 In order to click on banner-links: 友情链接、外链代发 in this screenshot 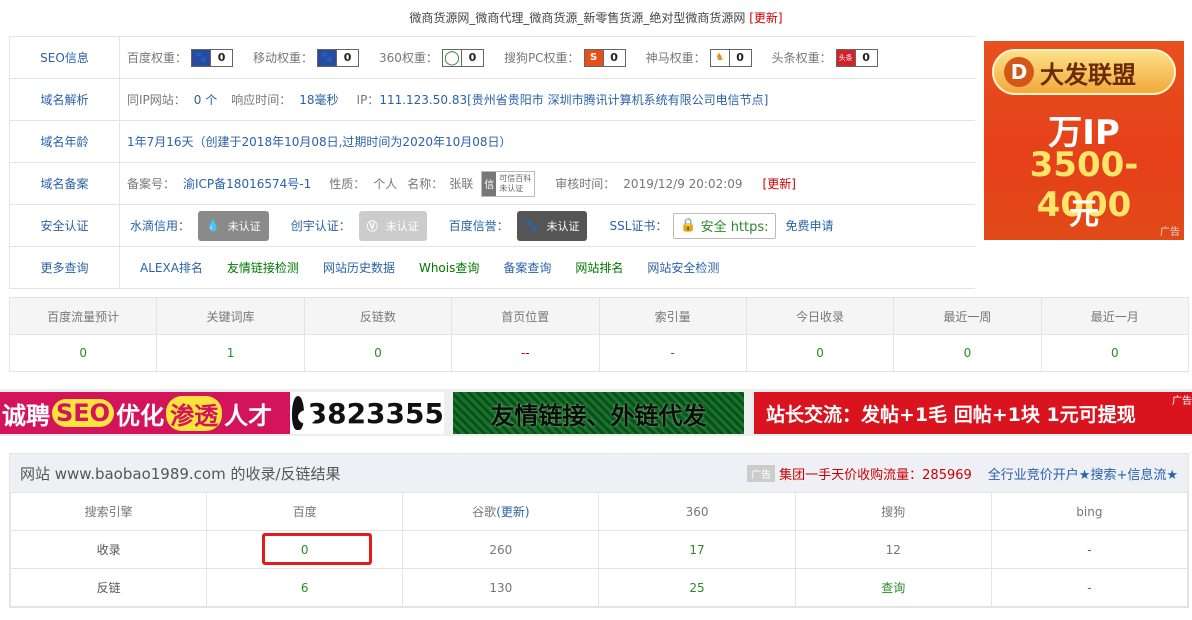, I will do `click(598, 413)`.